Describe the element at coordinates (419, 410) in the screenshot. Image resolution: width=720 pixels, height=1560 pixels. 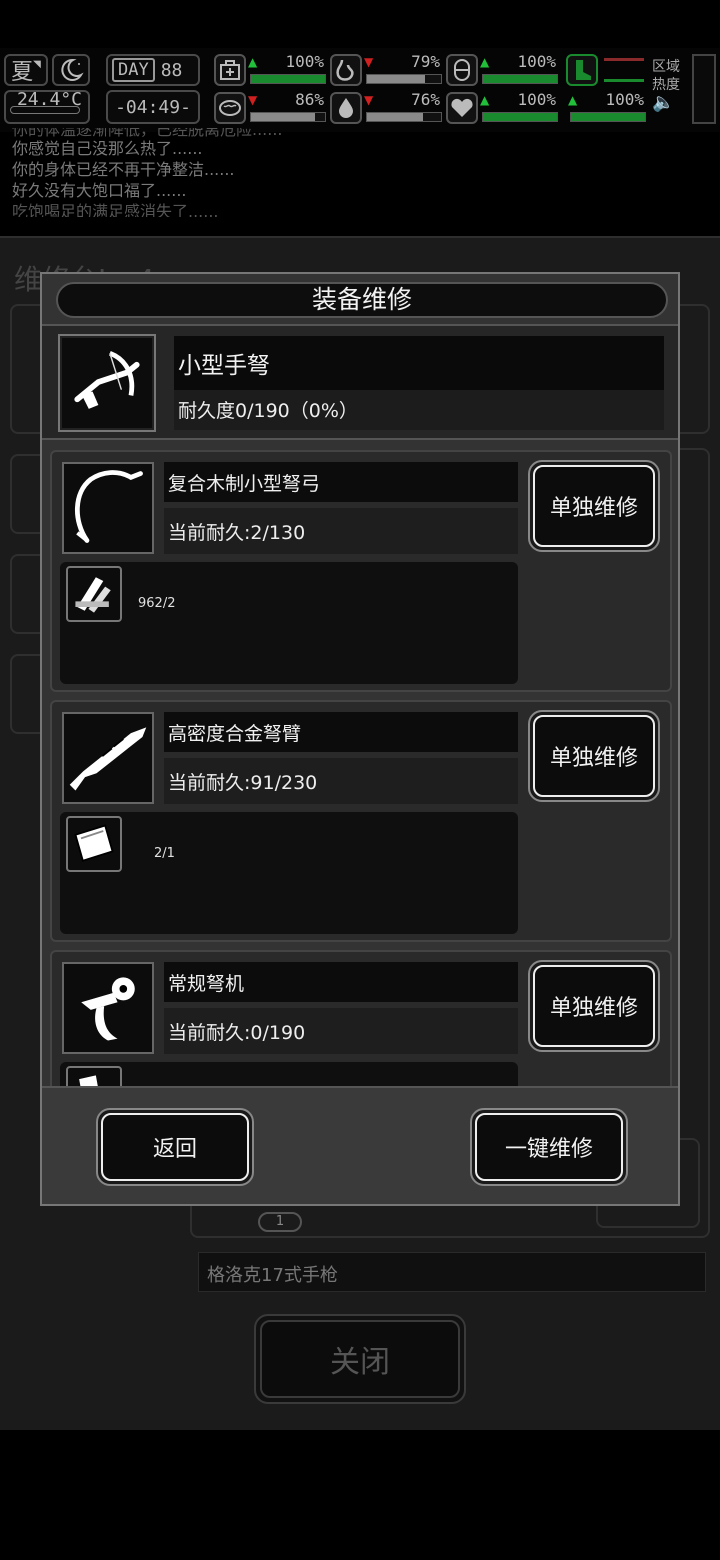
I see `target-durability: 耐久度0/190（0%）` at that location.